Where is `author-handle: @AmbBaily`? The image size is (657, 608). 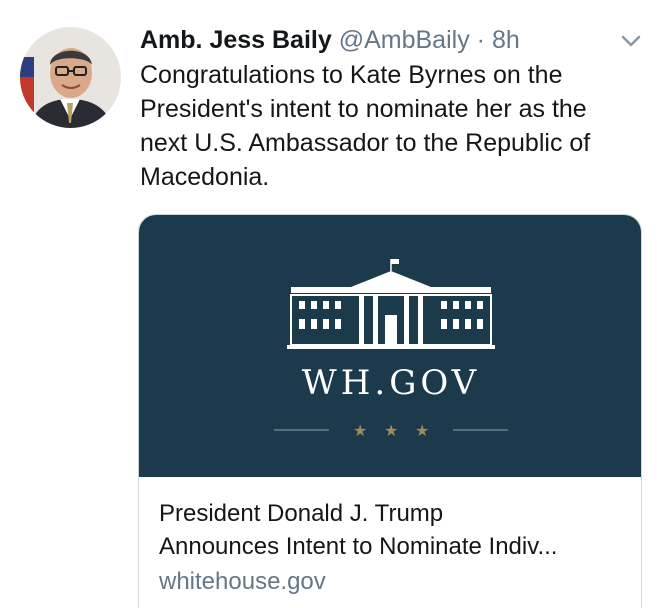
author-handle: @AmbBaily is located at coordinates (404, 40).